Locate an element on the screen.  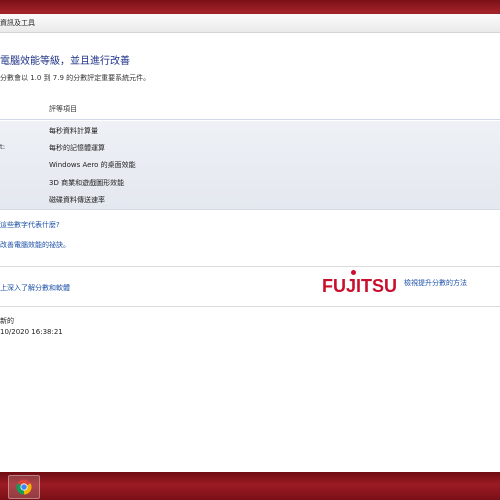
column-header-rating-item: 評等項目 is located at coordinates (63, 109).